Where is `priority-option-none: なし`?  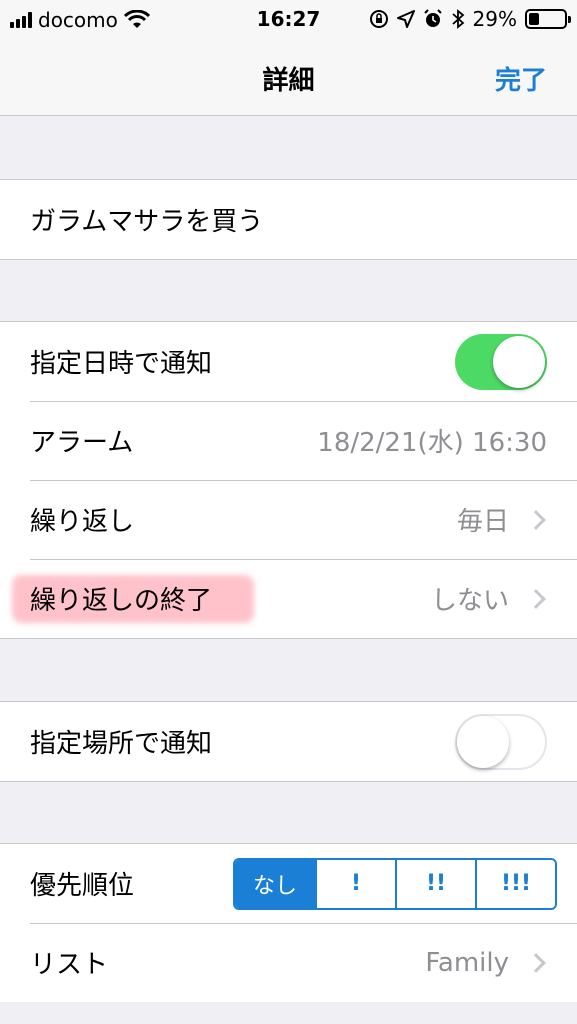 priority-option-none: なし is located at coordinates (275, 883).